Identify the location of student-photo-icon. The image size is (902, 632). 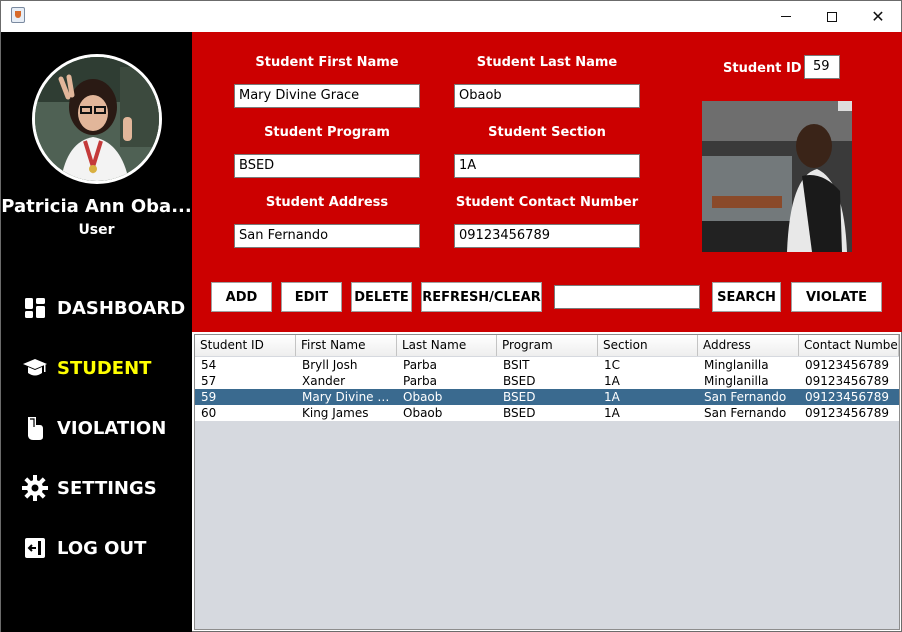
(777, 176).